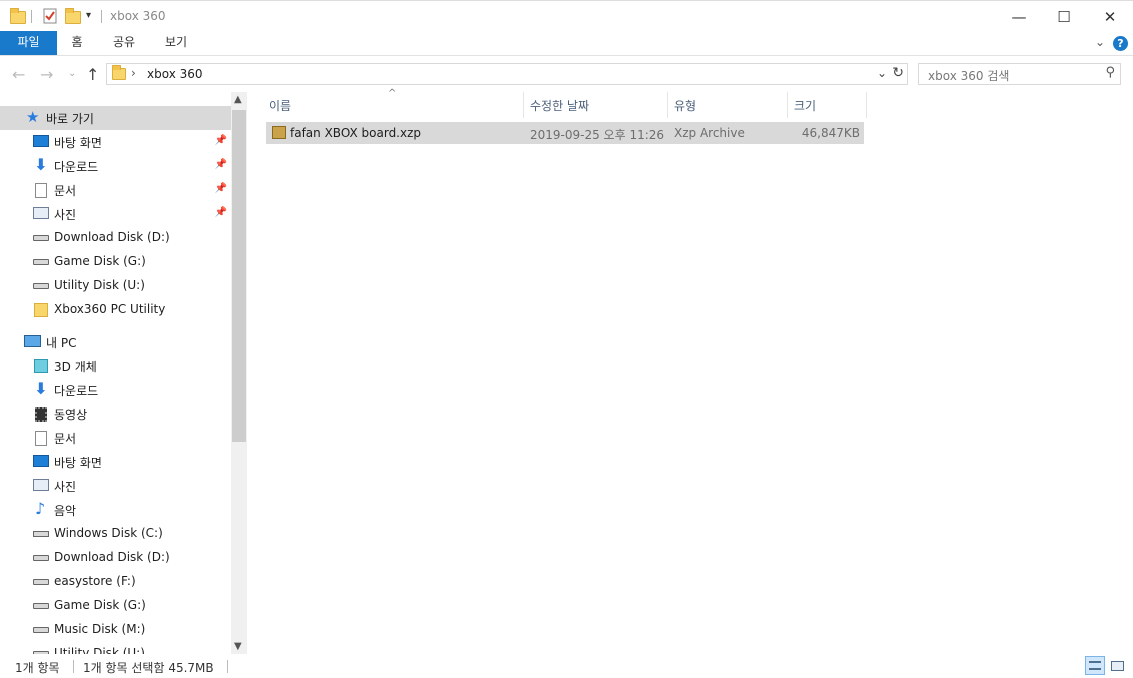 This screenshot has width=1133, height=678. I want to click on sidebar-item-windows-disk: Windows Disk (C:), so click(115, 534).